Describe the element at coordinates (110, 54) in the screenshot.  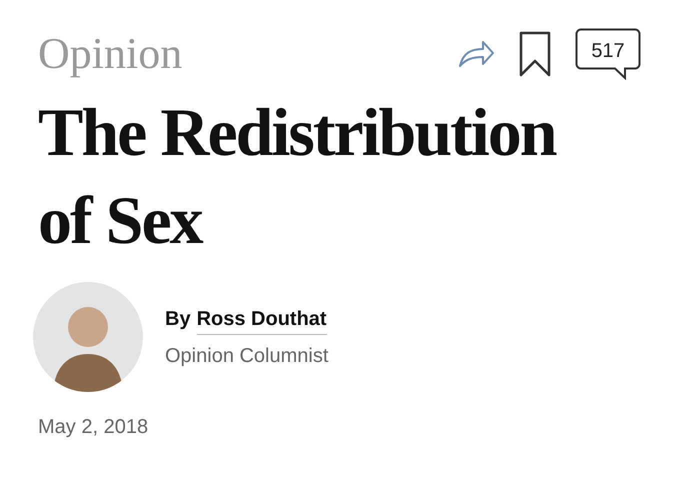
I see `section-label: Opinion` at that location.